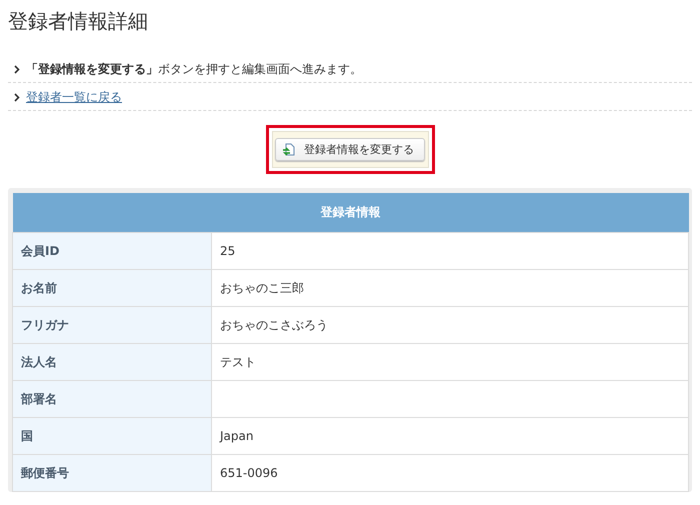 The width and height of the screenshot is (700, 505). I want to click on field-label: 会員ID, so click(112, 251).